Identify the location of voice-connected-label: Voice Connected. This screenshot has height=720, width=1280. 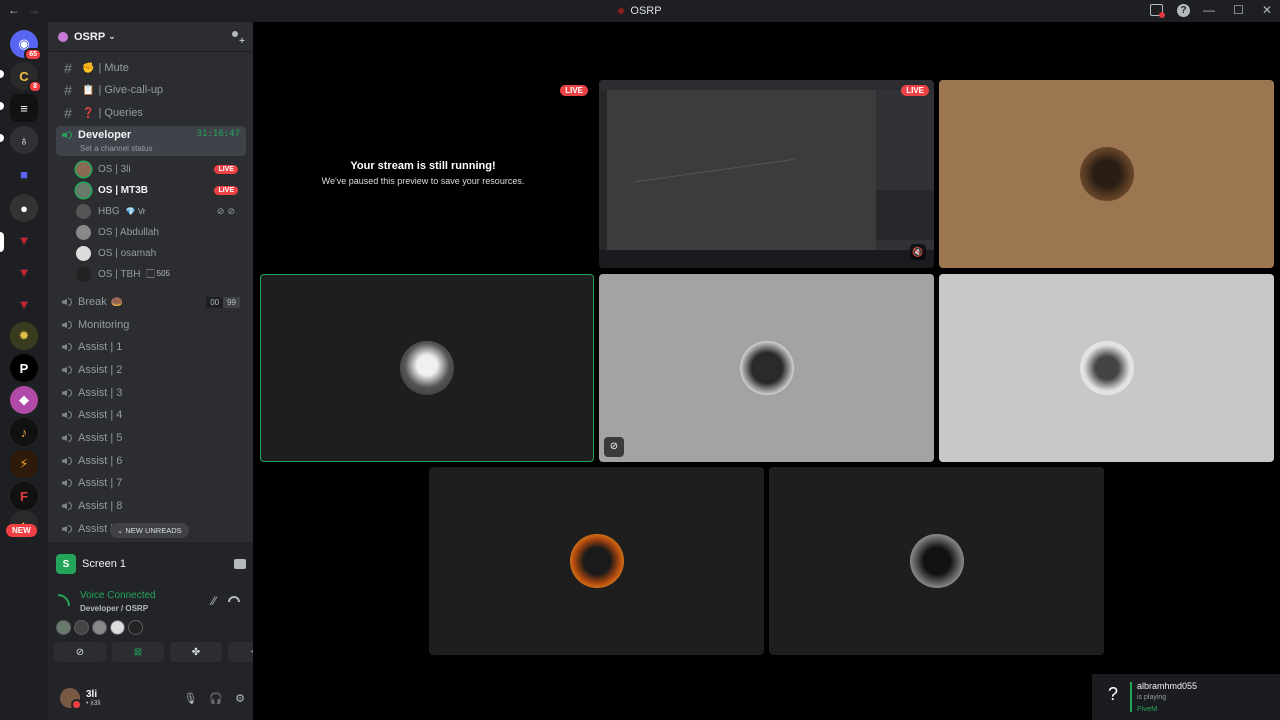
(118, 595).